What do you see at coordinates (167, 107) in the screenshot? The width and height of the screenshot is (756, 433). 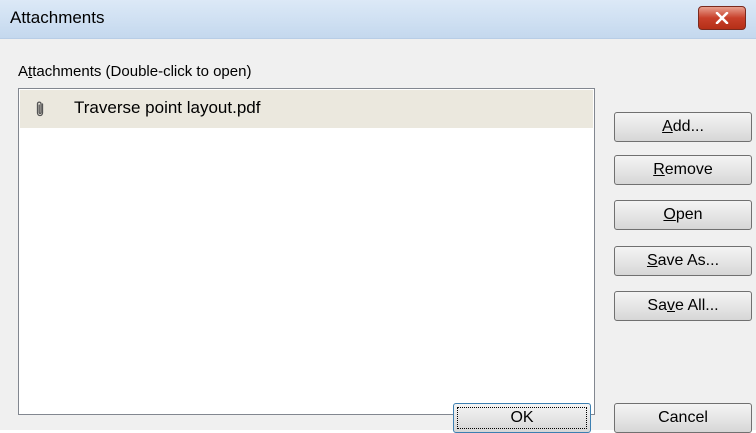 I see `attachment-name: Traverse point layout.pdf` at bounding box center [167, 107].